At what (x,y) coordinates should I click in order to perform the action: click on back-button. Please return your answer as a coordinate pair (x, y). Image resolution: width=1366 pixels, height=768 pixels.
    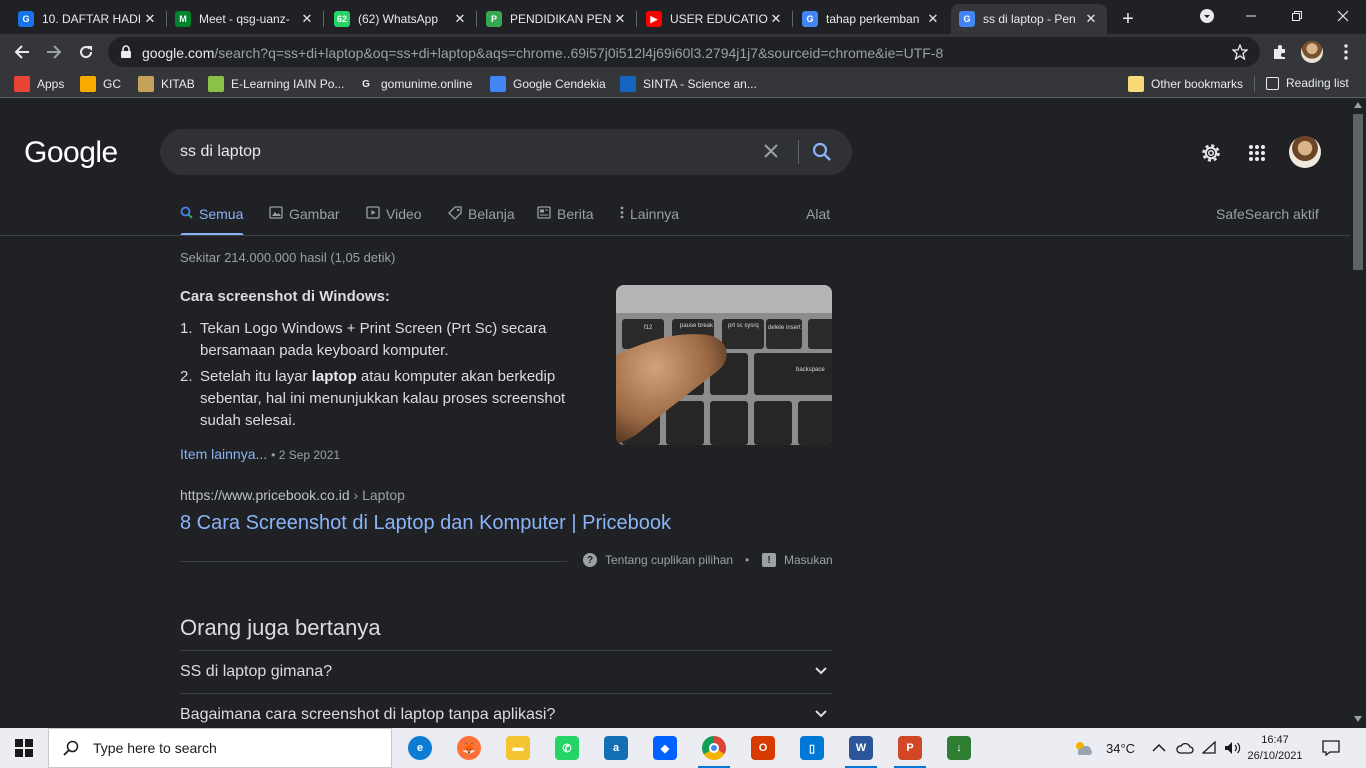
    Looking at the image, I should click on (22, 52).